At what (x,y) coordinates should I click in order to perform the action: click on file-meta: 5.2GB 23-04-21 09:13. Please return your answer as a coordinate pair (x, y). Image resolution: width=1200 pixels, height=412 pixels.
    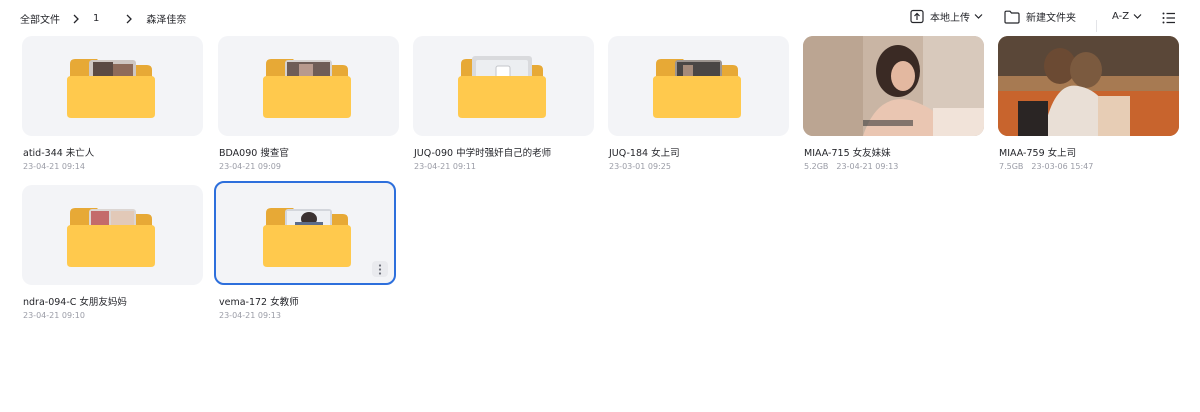
    Looking at the image, I should click on (851, 166).